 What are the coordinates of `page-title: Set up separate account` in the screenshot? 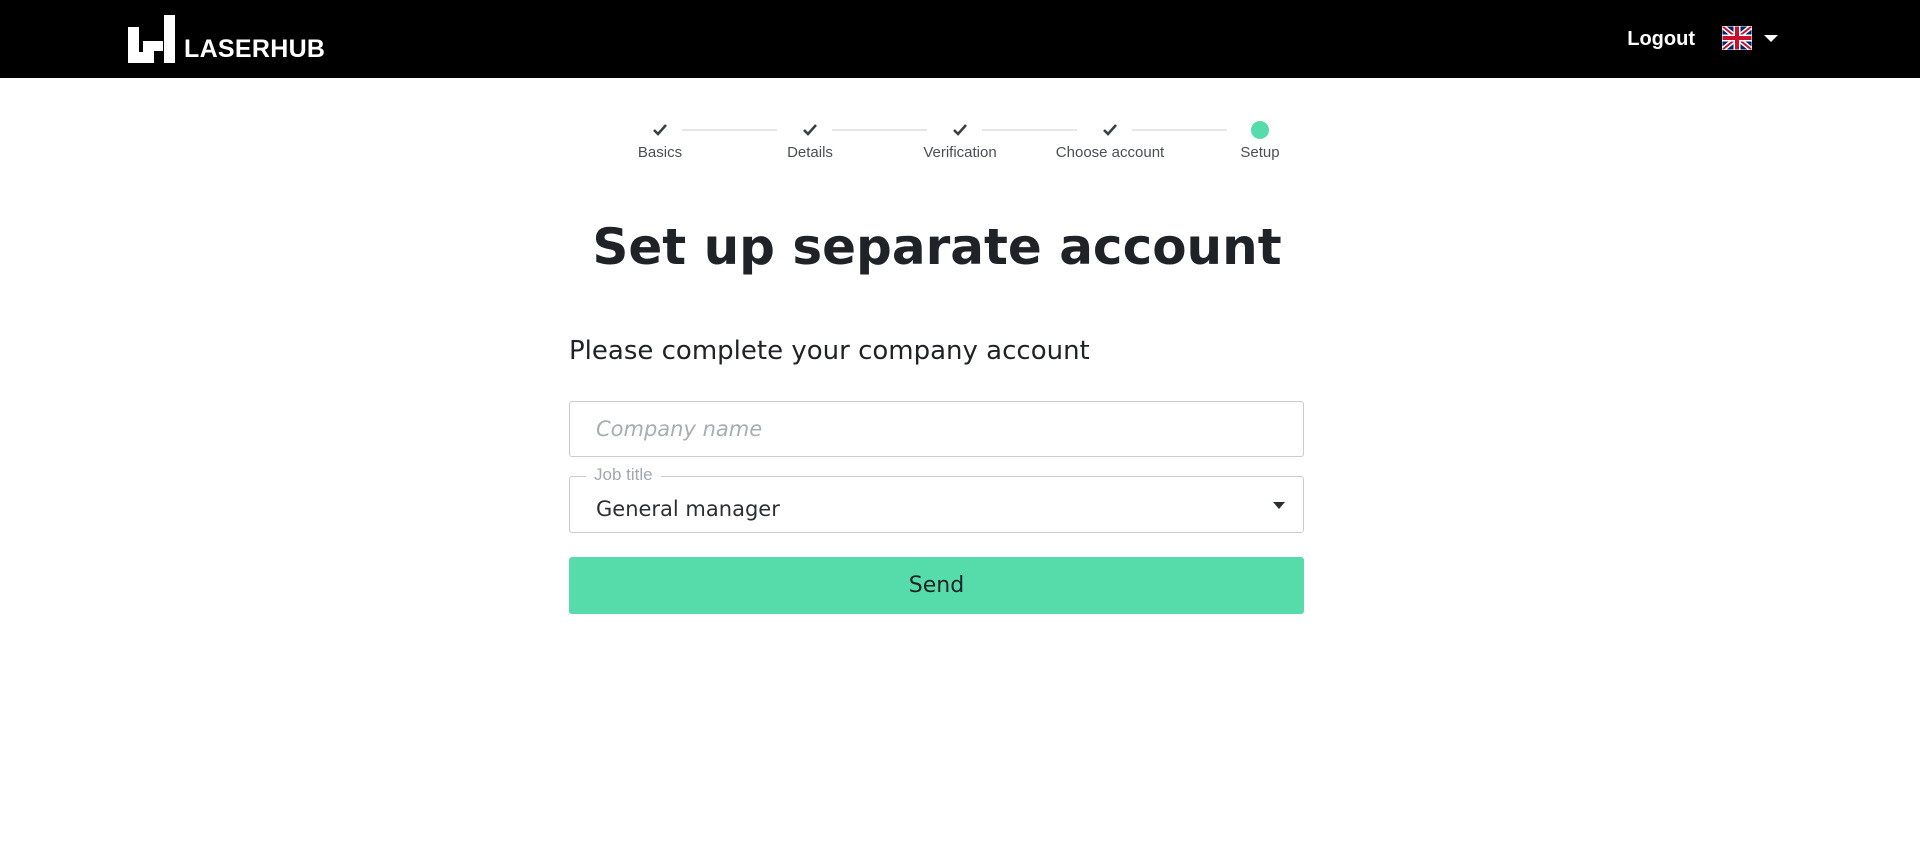 It's located at (937, 247).